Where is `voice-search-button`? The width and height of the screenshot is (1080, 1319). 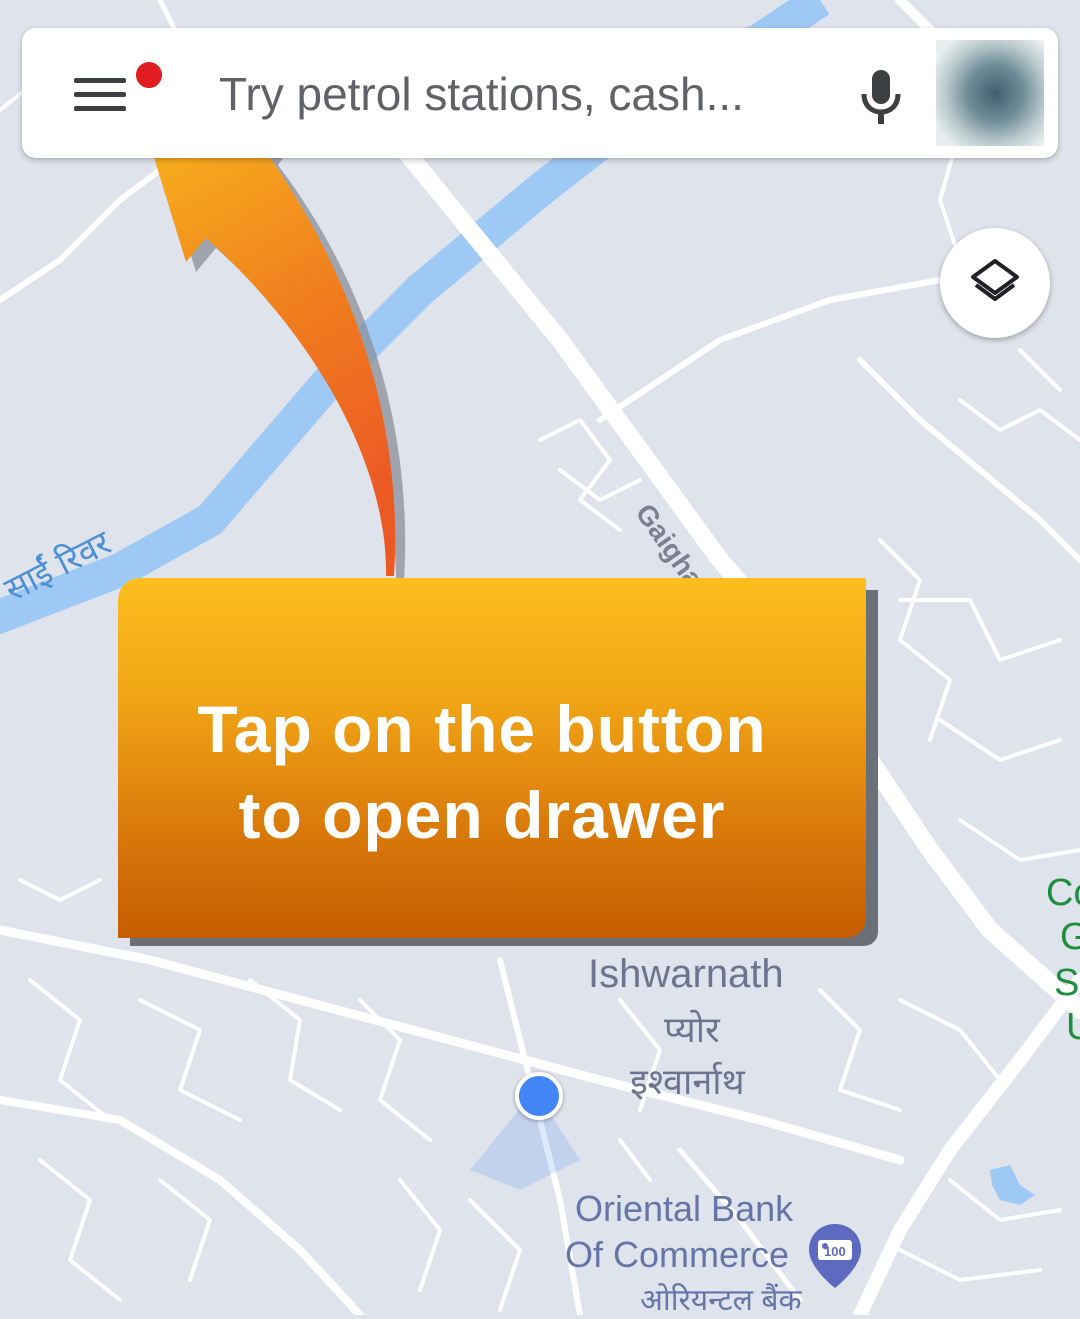
voice-search-button is located at coordinates (881, 97).